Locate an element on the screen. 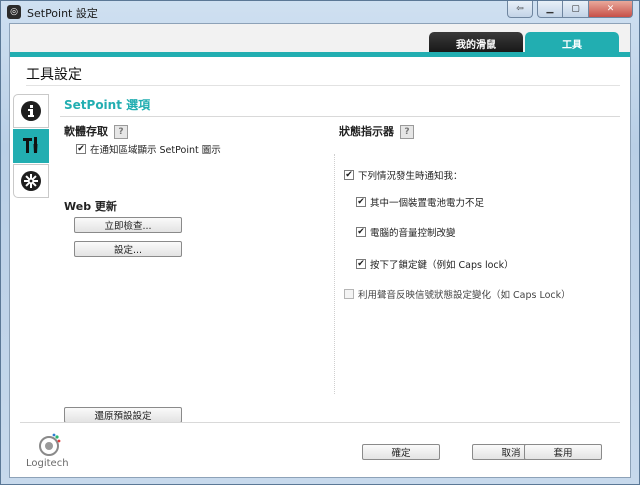 The width and height of the screenshot is (640, 485). gear-icon is located at coordinates (31, 181).